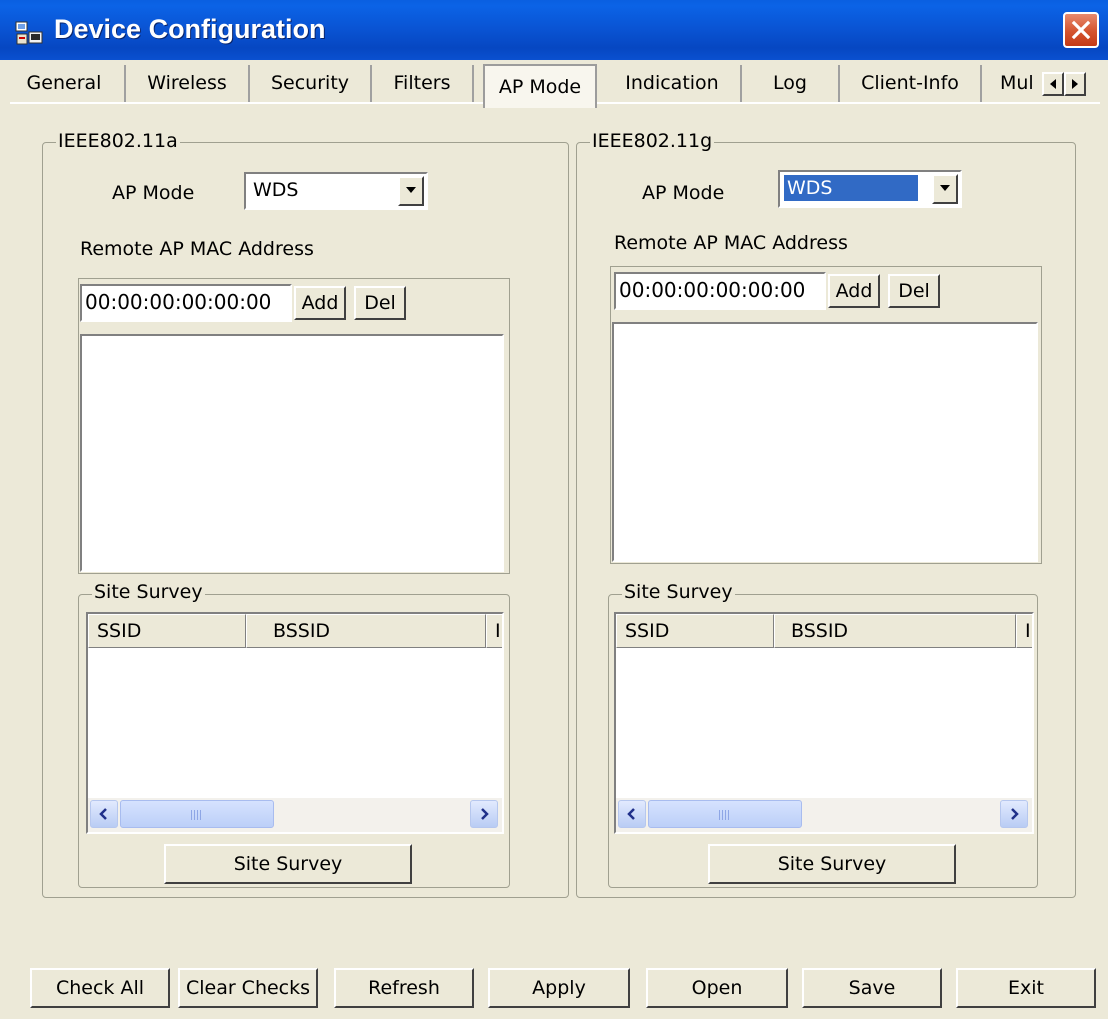  Describe the element at coordinates (423, 84) in the screenshot. I see `tab-filters: Filters` at that location.